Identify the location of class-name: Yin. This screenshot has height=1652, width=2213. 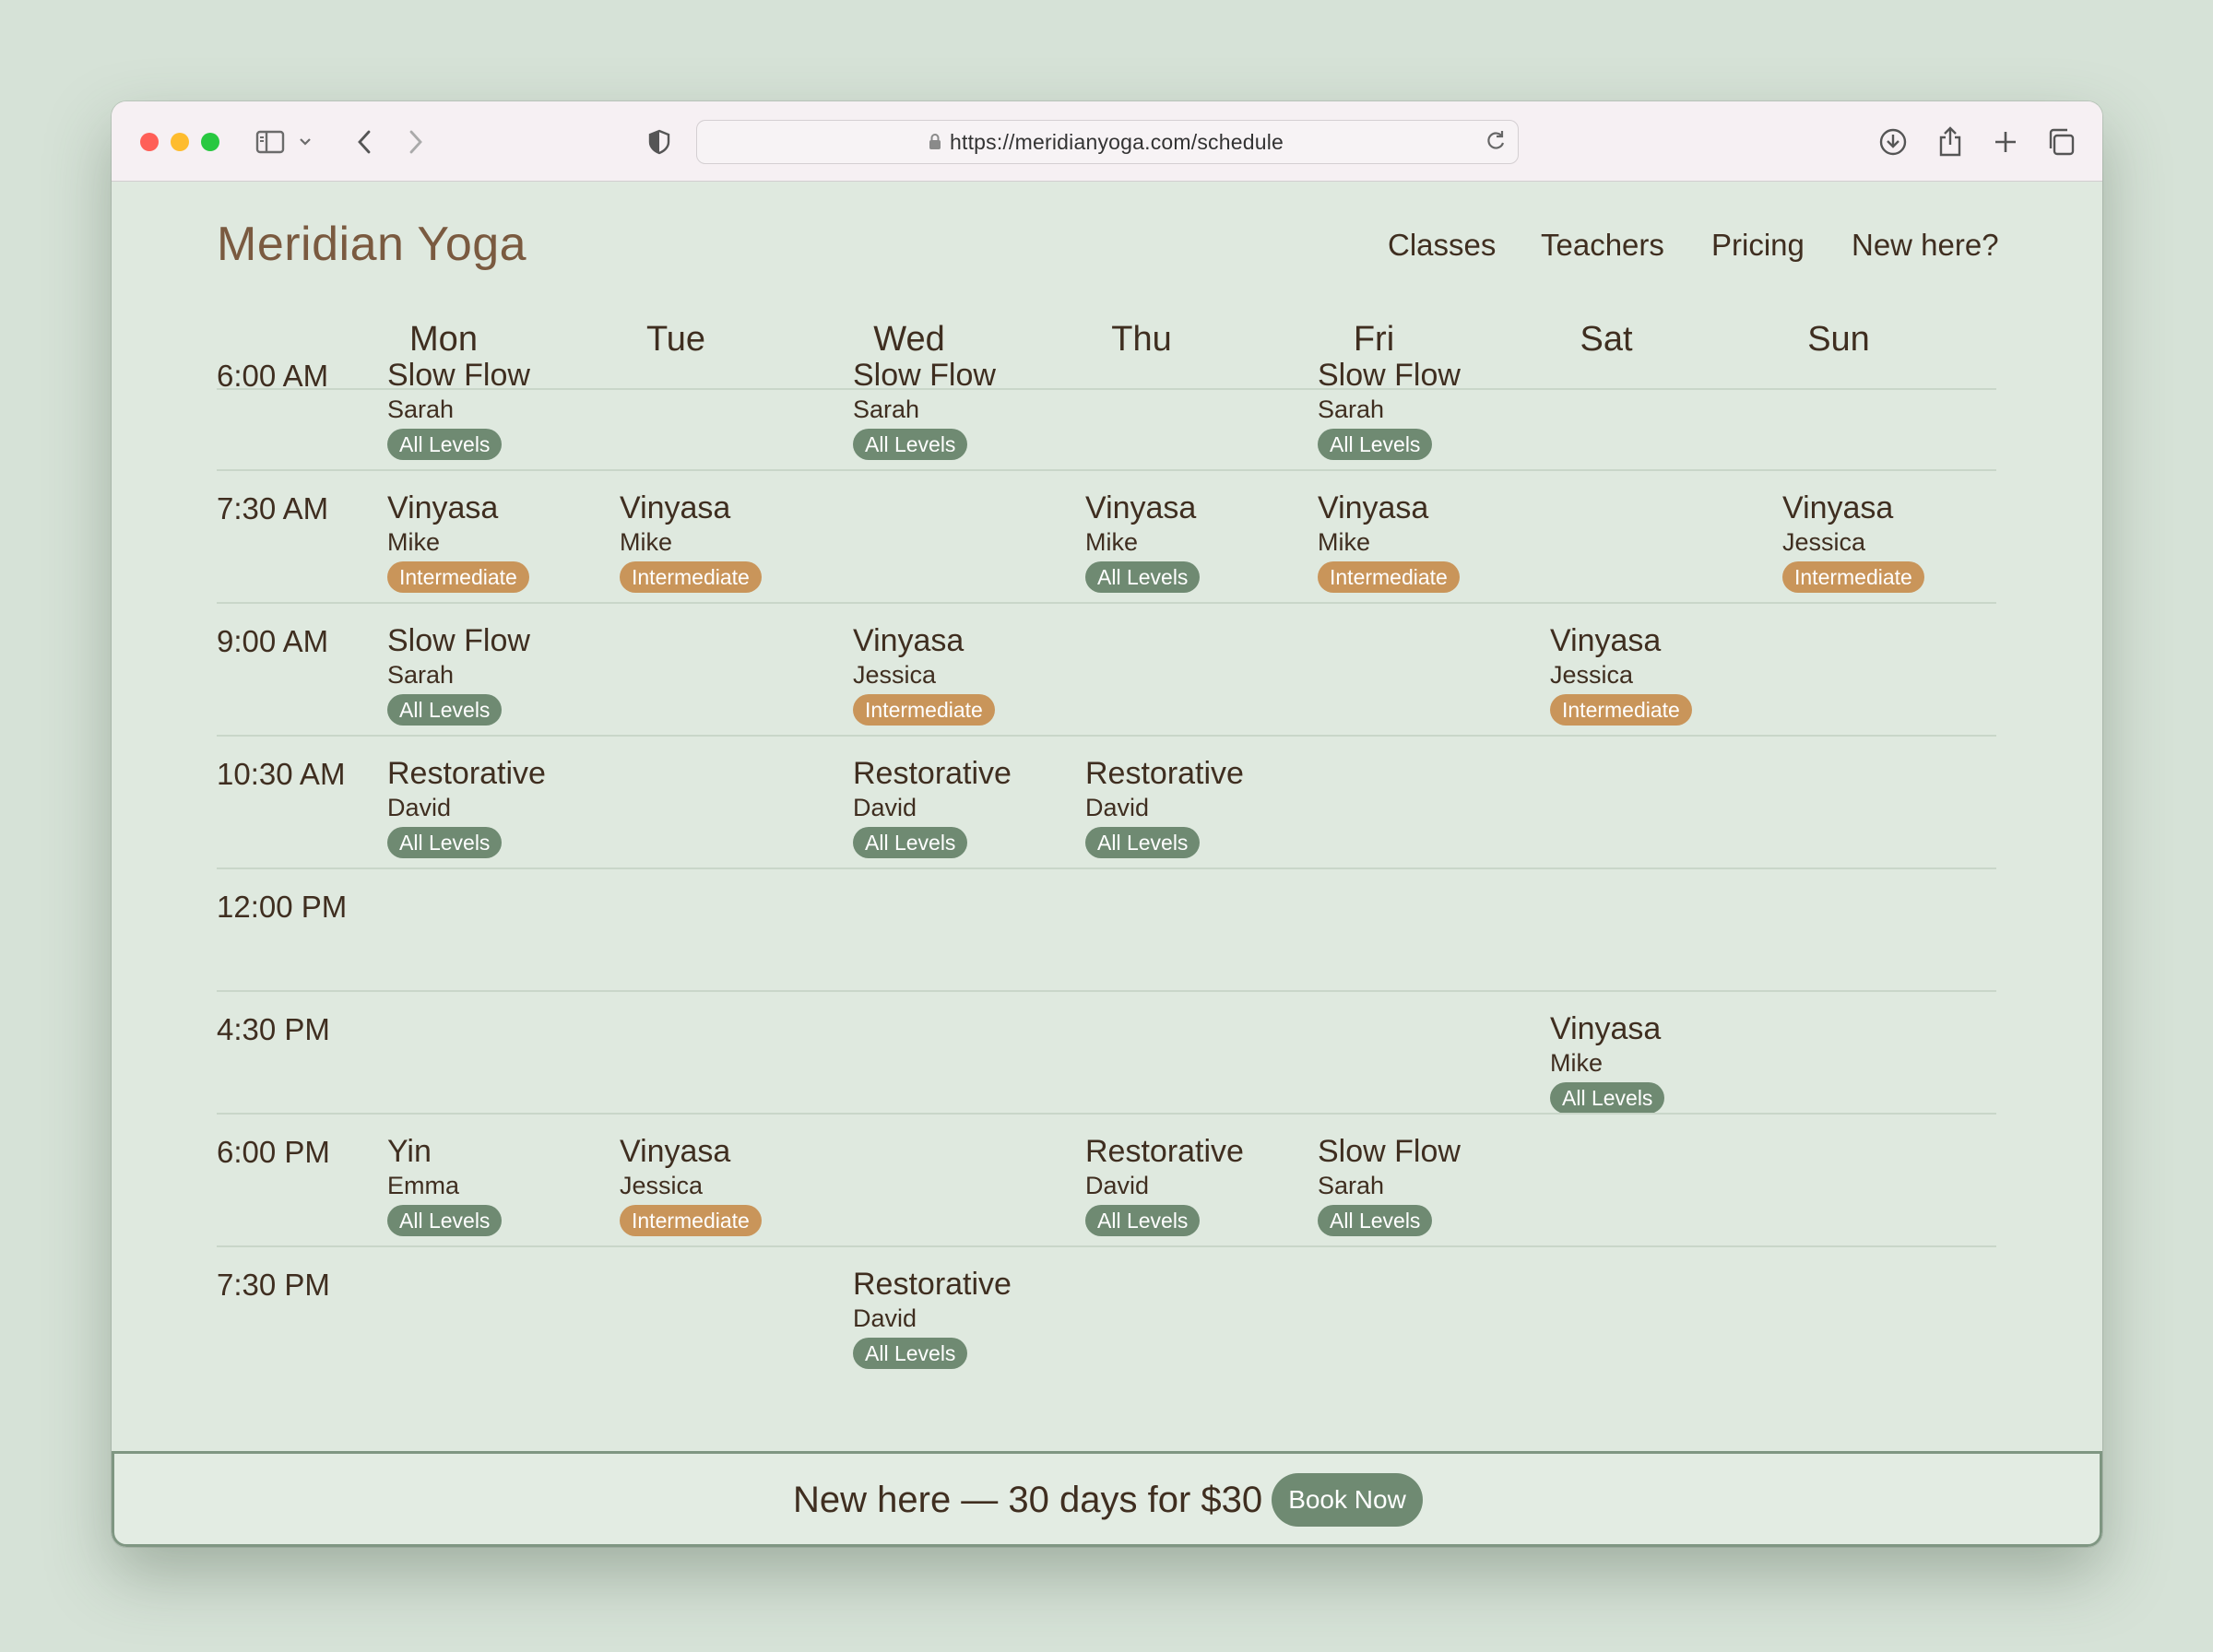
(409, 1151).